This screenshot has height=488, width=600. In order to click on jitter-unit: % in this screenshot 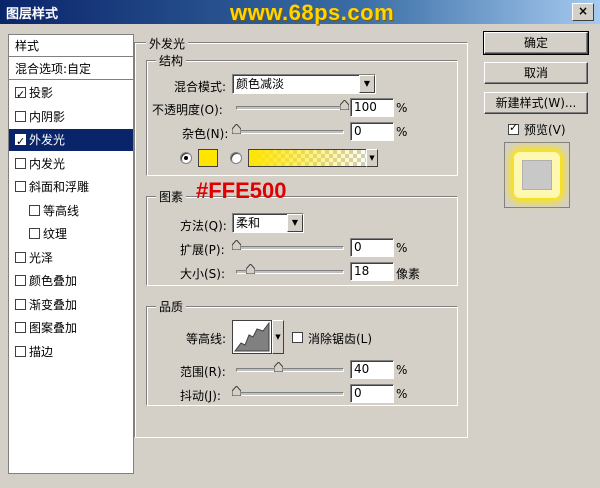, I will do `click(402, 394)`.